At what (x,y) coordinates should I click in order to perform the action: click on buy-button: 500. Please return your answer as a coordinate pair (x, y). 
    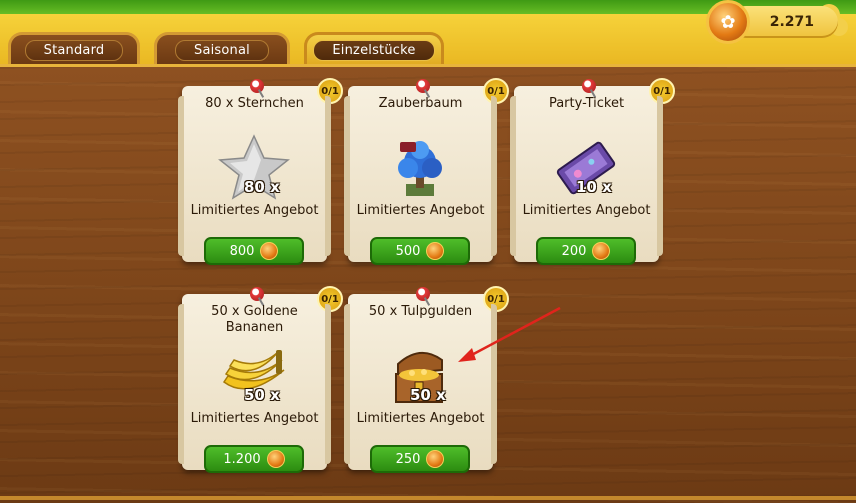
    Looking at the image, I should click on (420, 251).